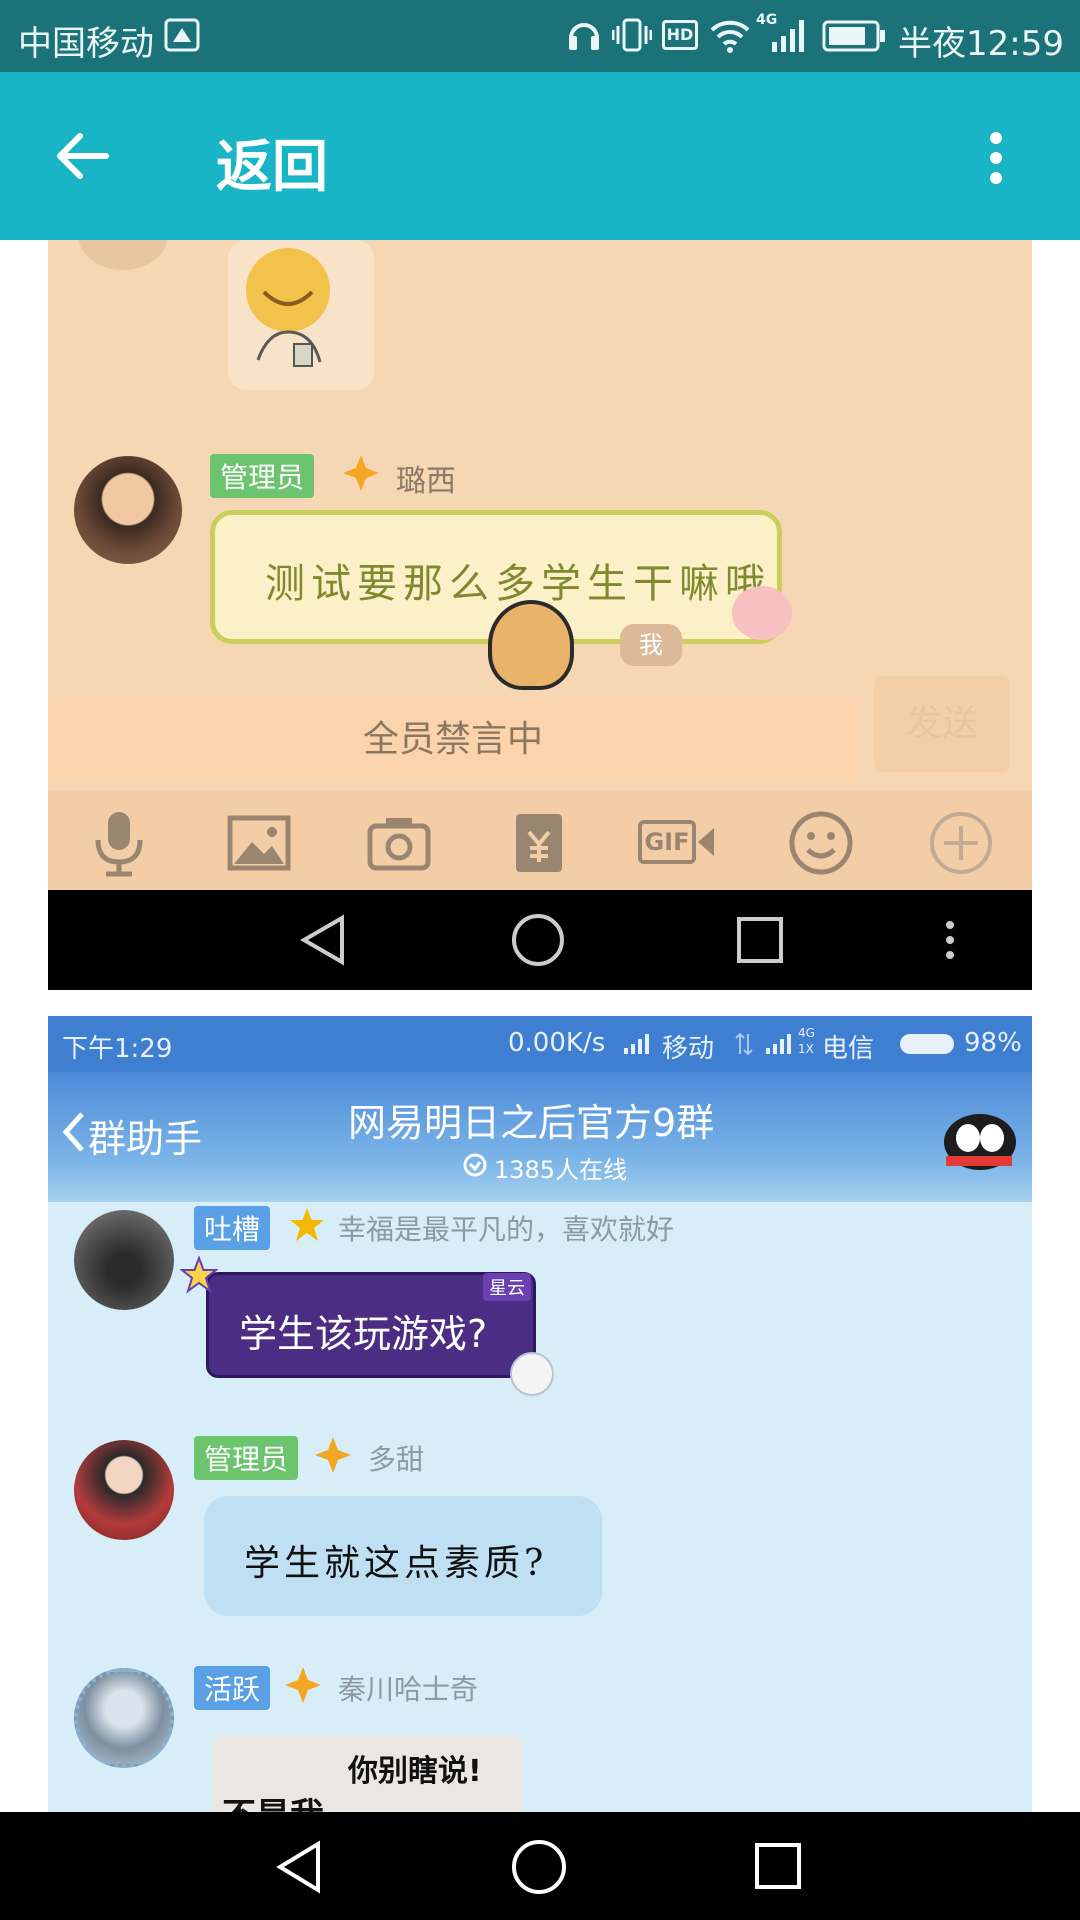  Describe the element at coordinates (415, 1771) in the screenshot. I see `sticker-text-1: 你别瞎说!` at that location.